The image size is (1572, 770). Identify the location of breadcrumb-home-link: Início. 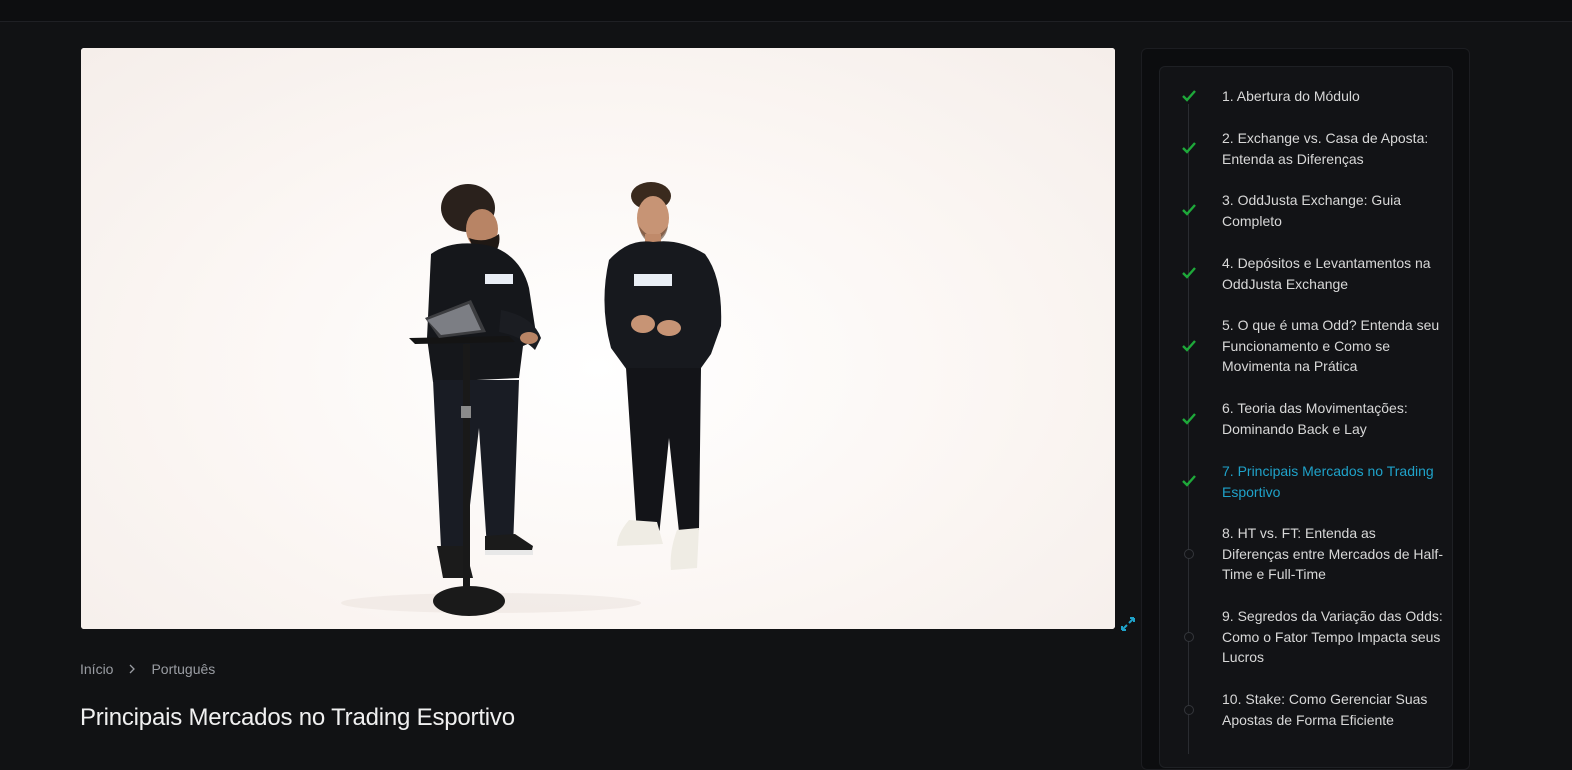
(96, 669).